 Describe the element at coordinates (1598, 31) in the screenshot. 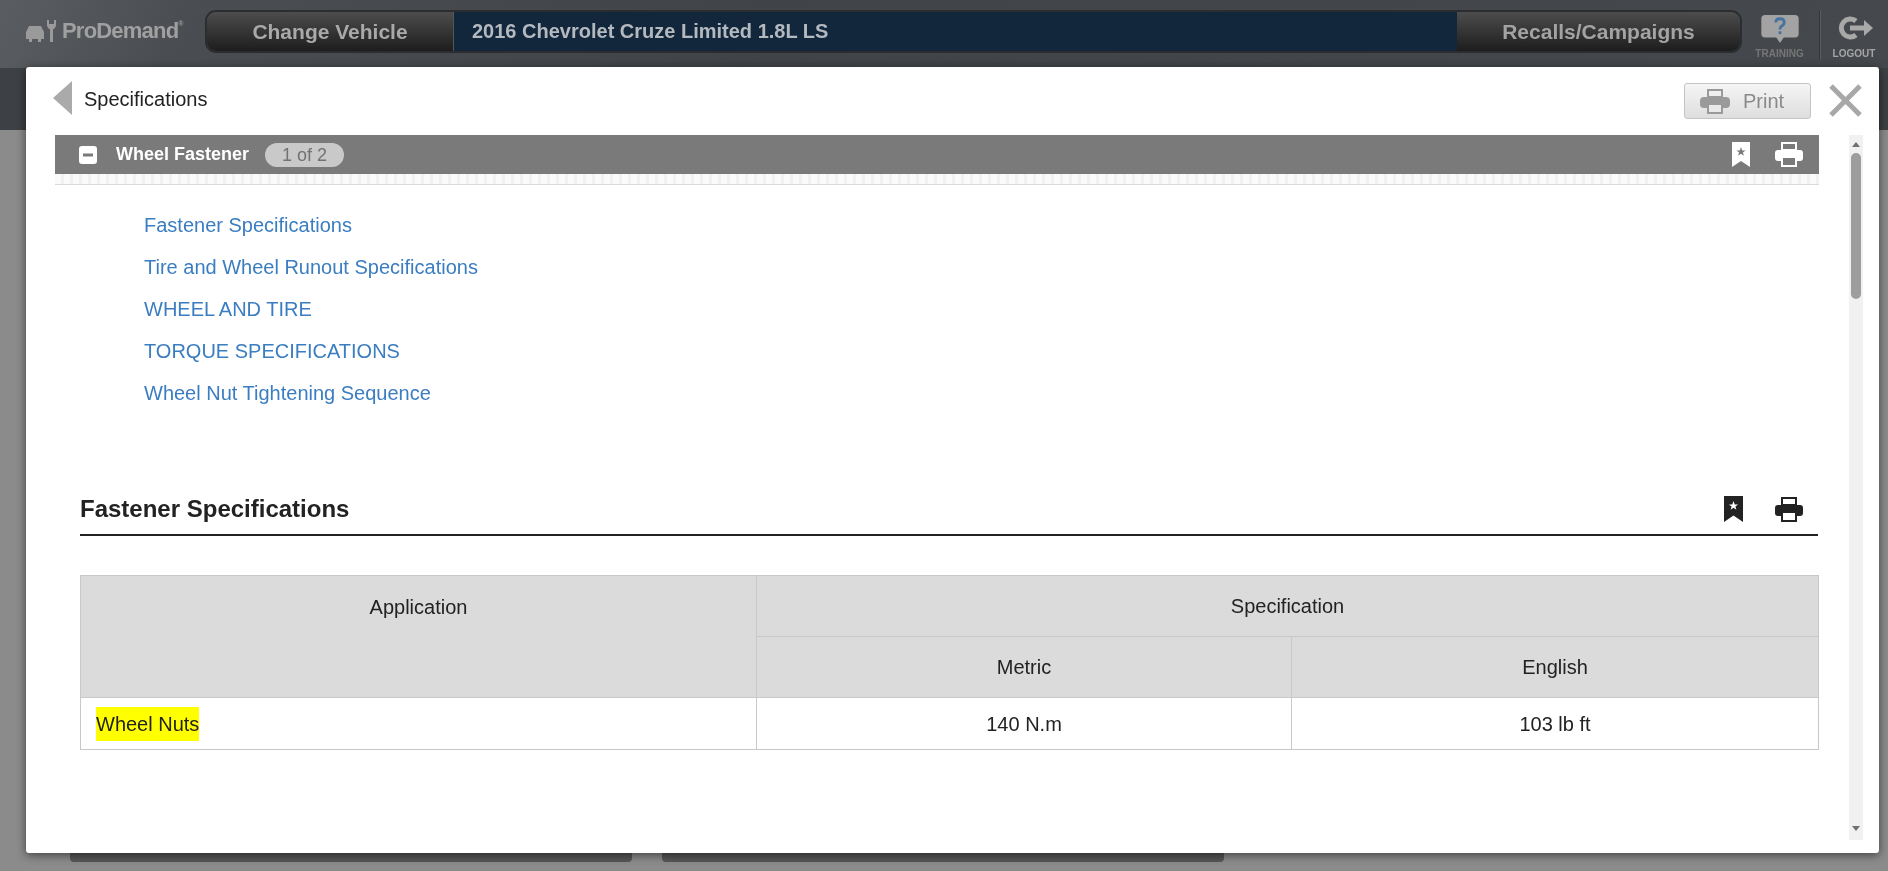

I see `recalls-button: Recalls/Campaigns` at that location.